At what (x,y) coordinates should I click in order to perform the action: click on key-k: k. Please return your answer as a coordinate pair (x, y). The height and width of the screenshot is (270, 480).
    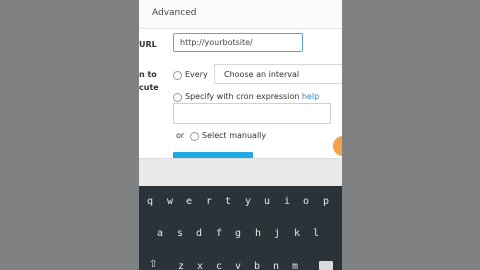
    Looking at the image, I should click on (297, 233).